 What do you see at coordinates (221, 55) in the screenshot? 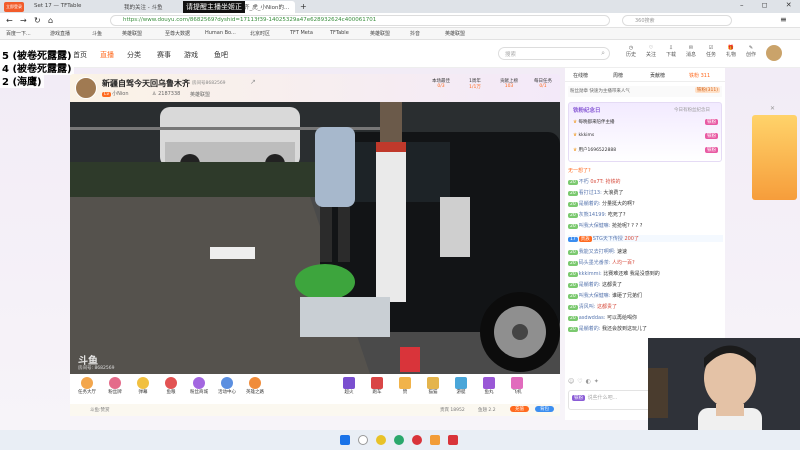
I see `nav-fishbar: 鱼吧` at bounding box center [221, 55].